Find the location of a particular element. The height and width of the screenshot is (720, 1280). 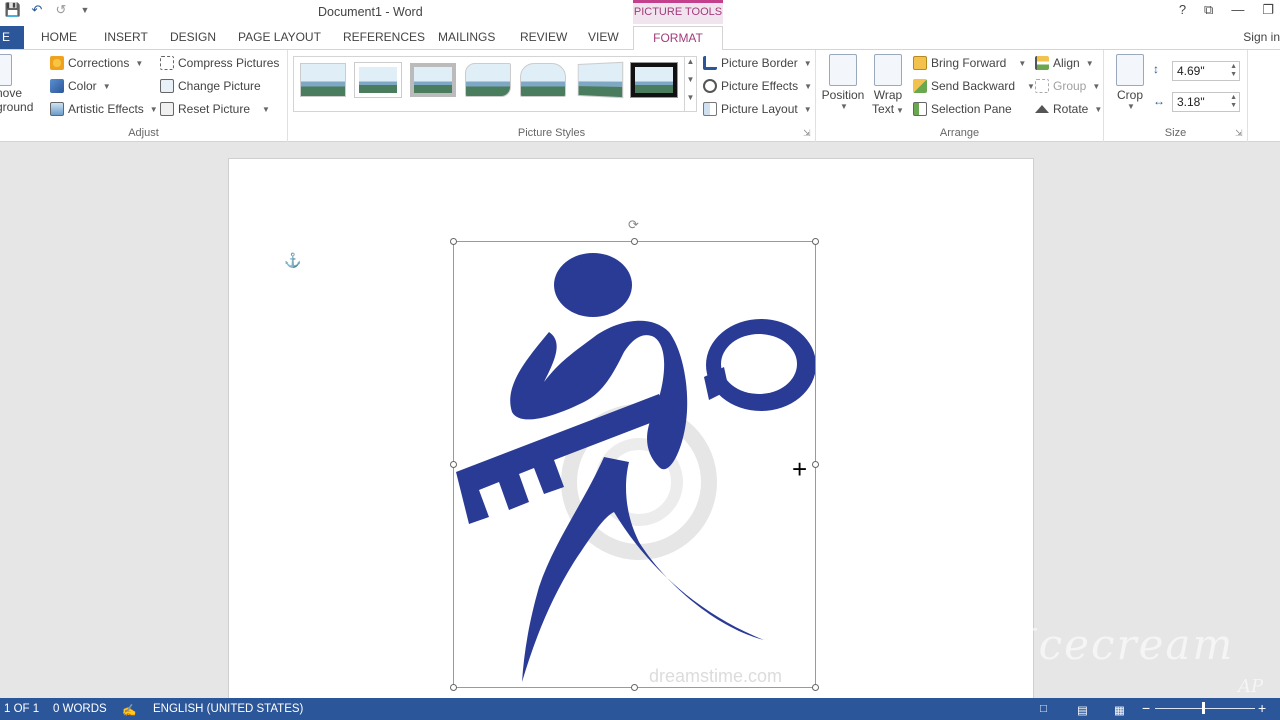

bring-forward-icon is located at coordinates (920, 63).